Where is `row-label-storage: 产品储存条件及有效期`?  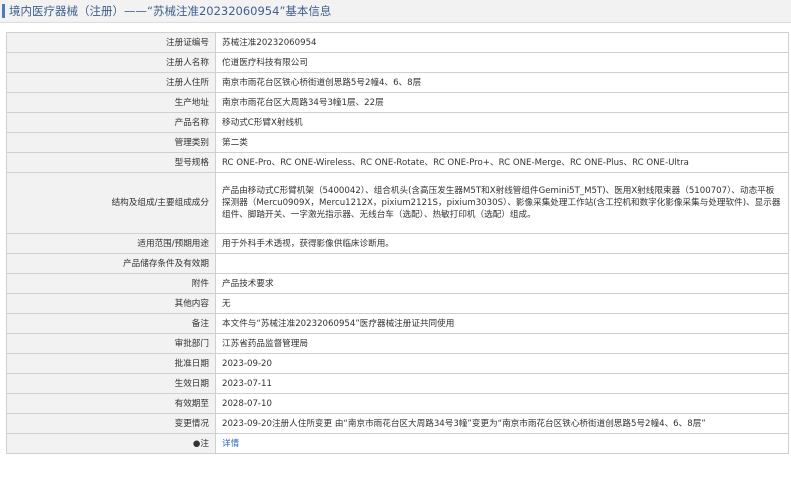 row-label-storage: 产品储存条件及有效期 is located at coordinates (111, 263).